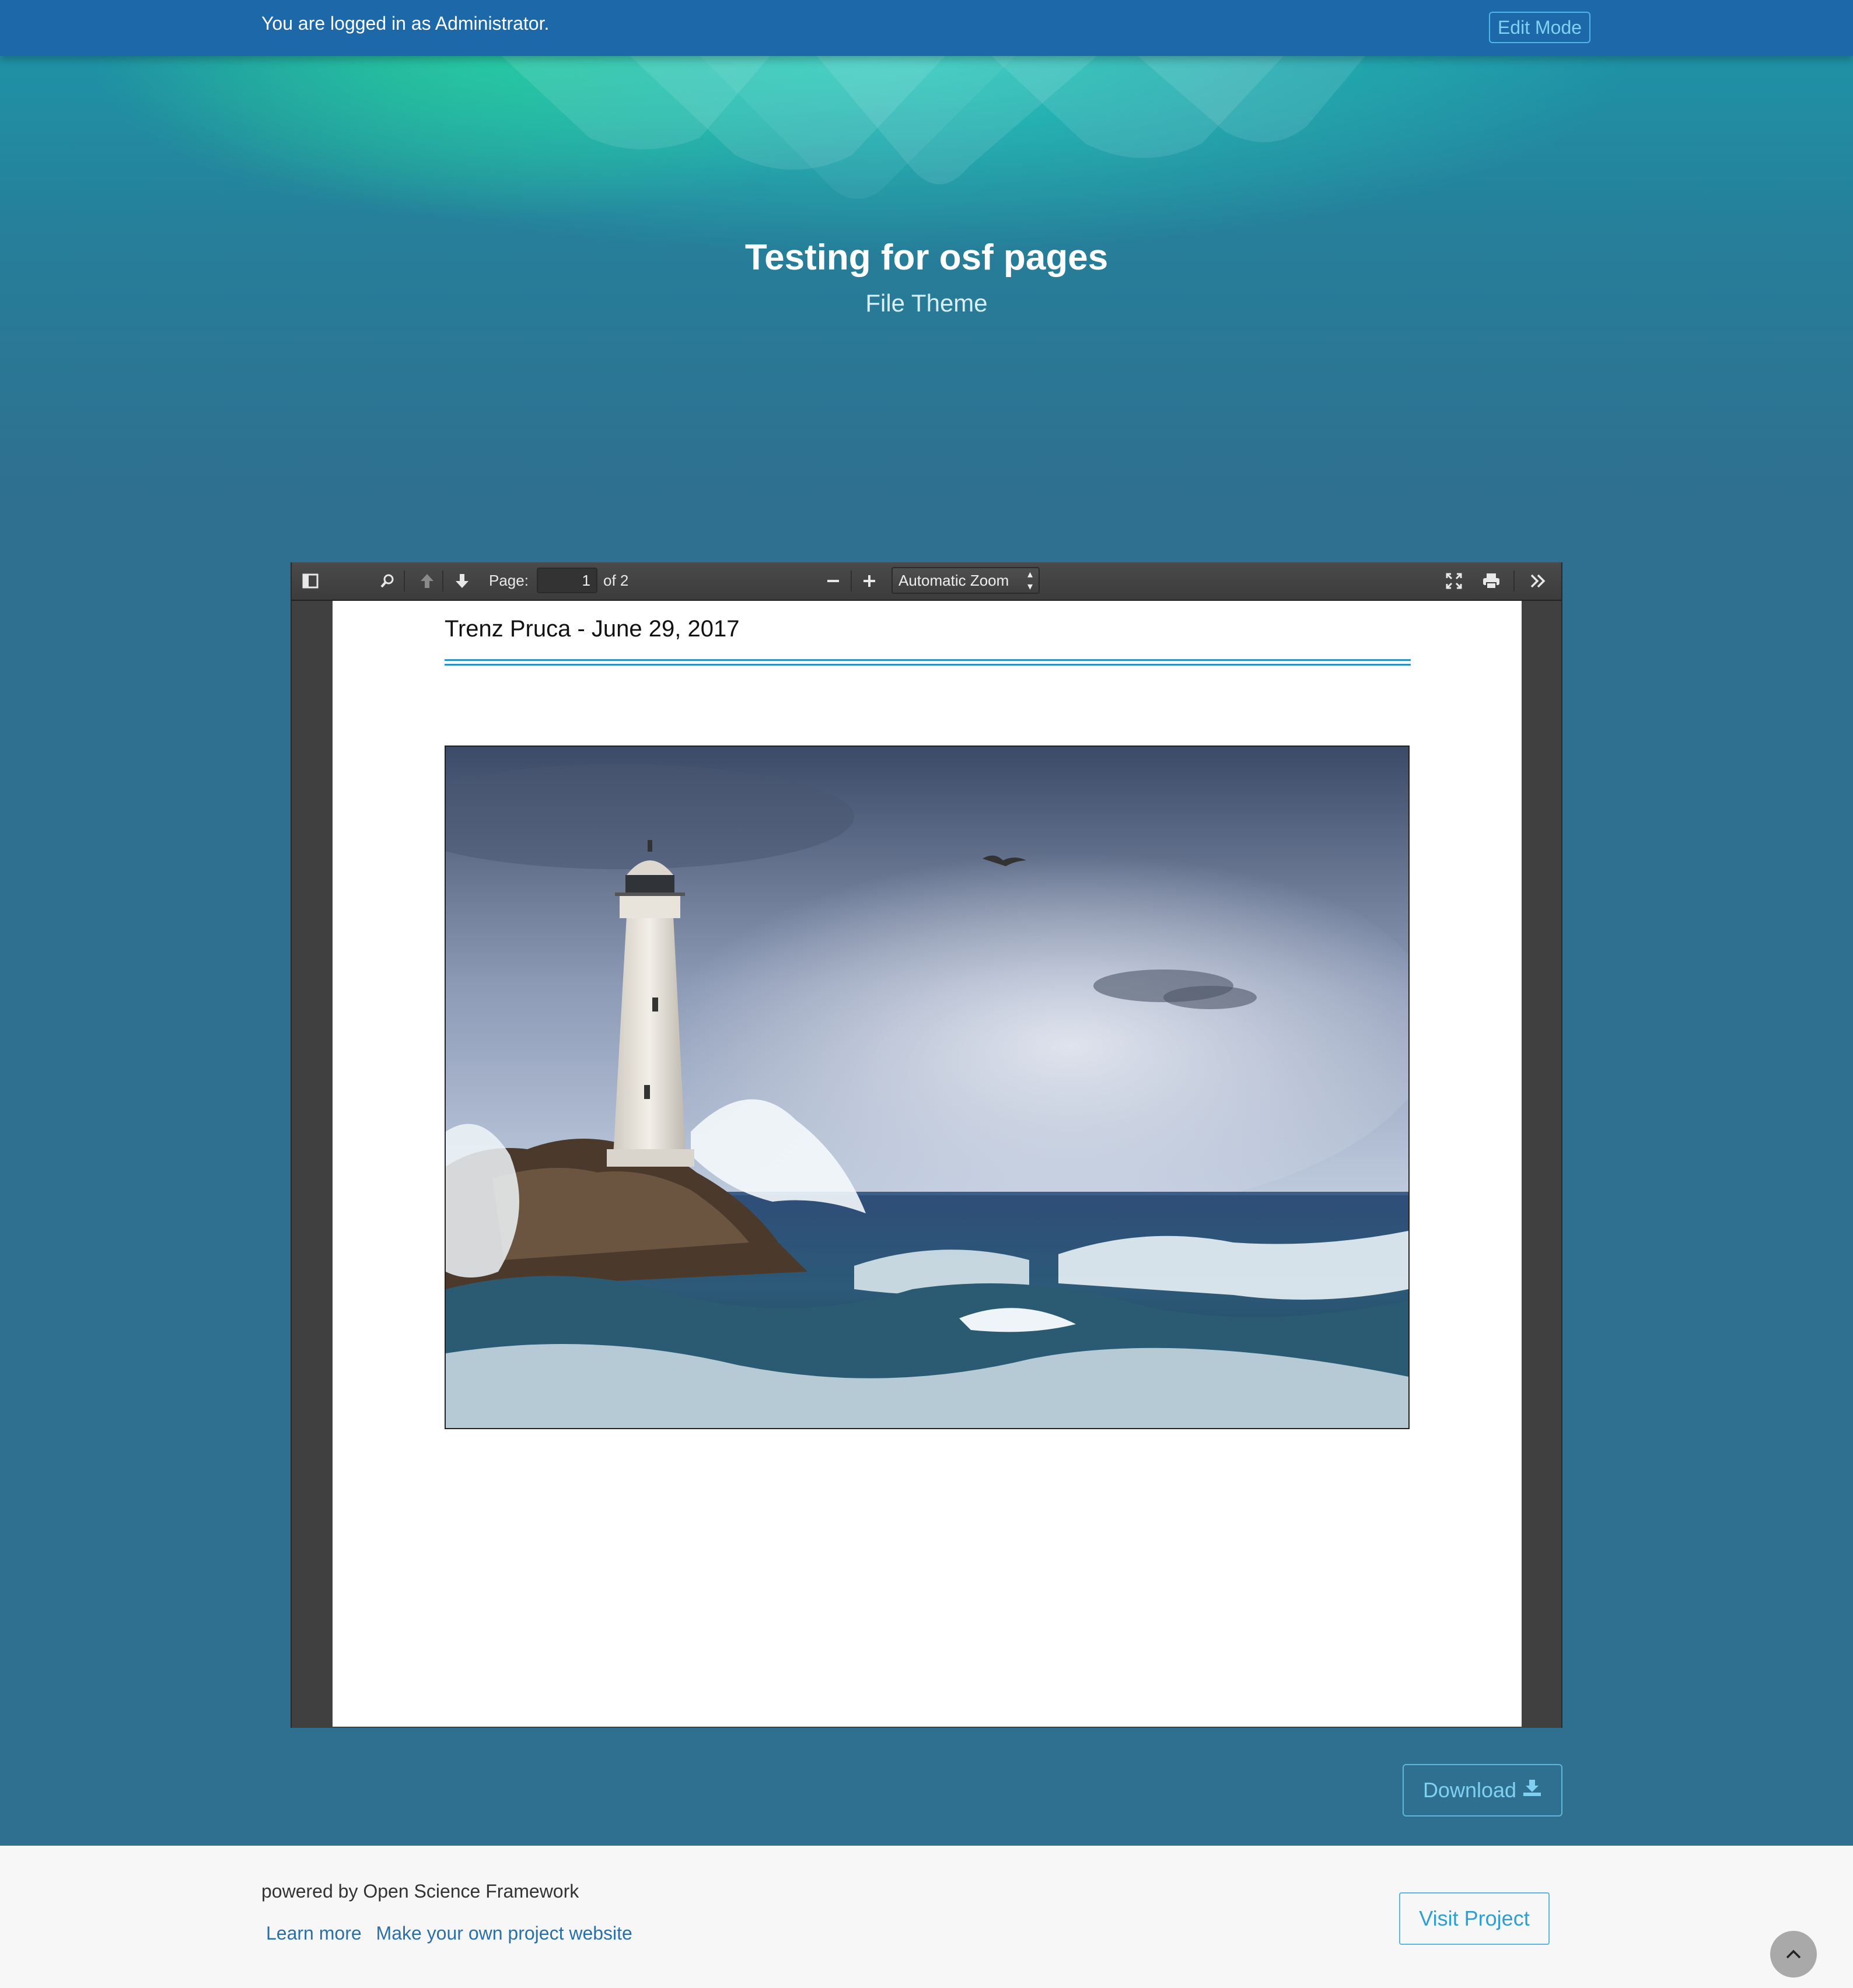  What do you see at coordinates (870, 581) in the screenshot?
I see `zoom-in-icon` at bounding box center [870, 581].